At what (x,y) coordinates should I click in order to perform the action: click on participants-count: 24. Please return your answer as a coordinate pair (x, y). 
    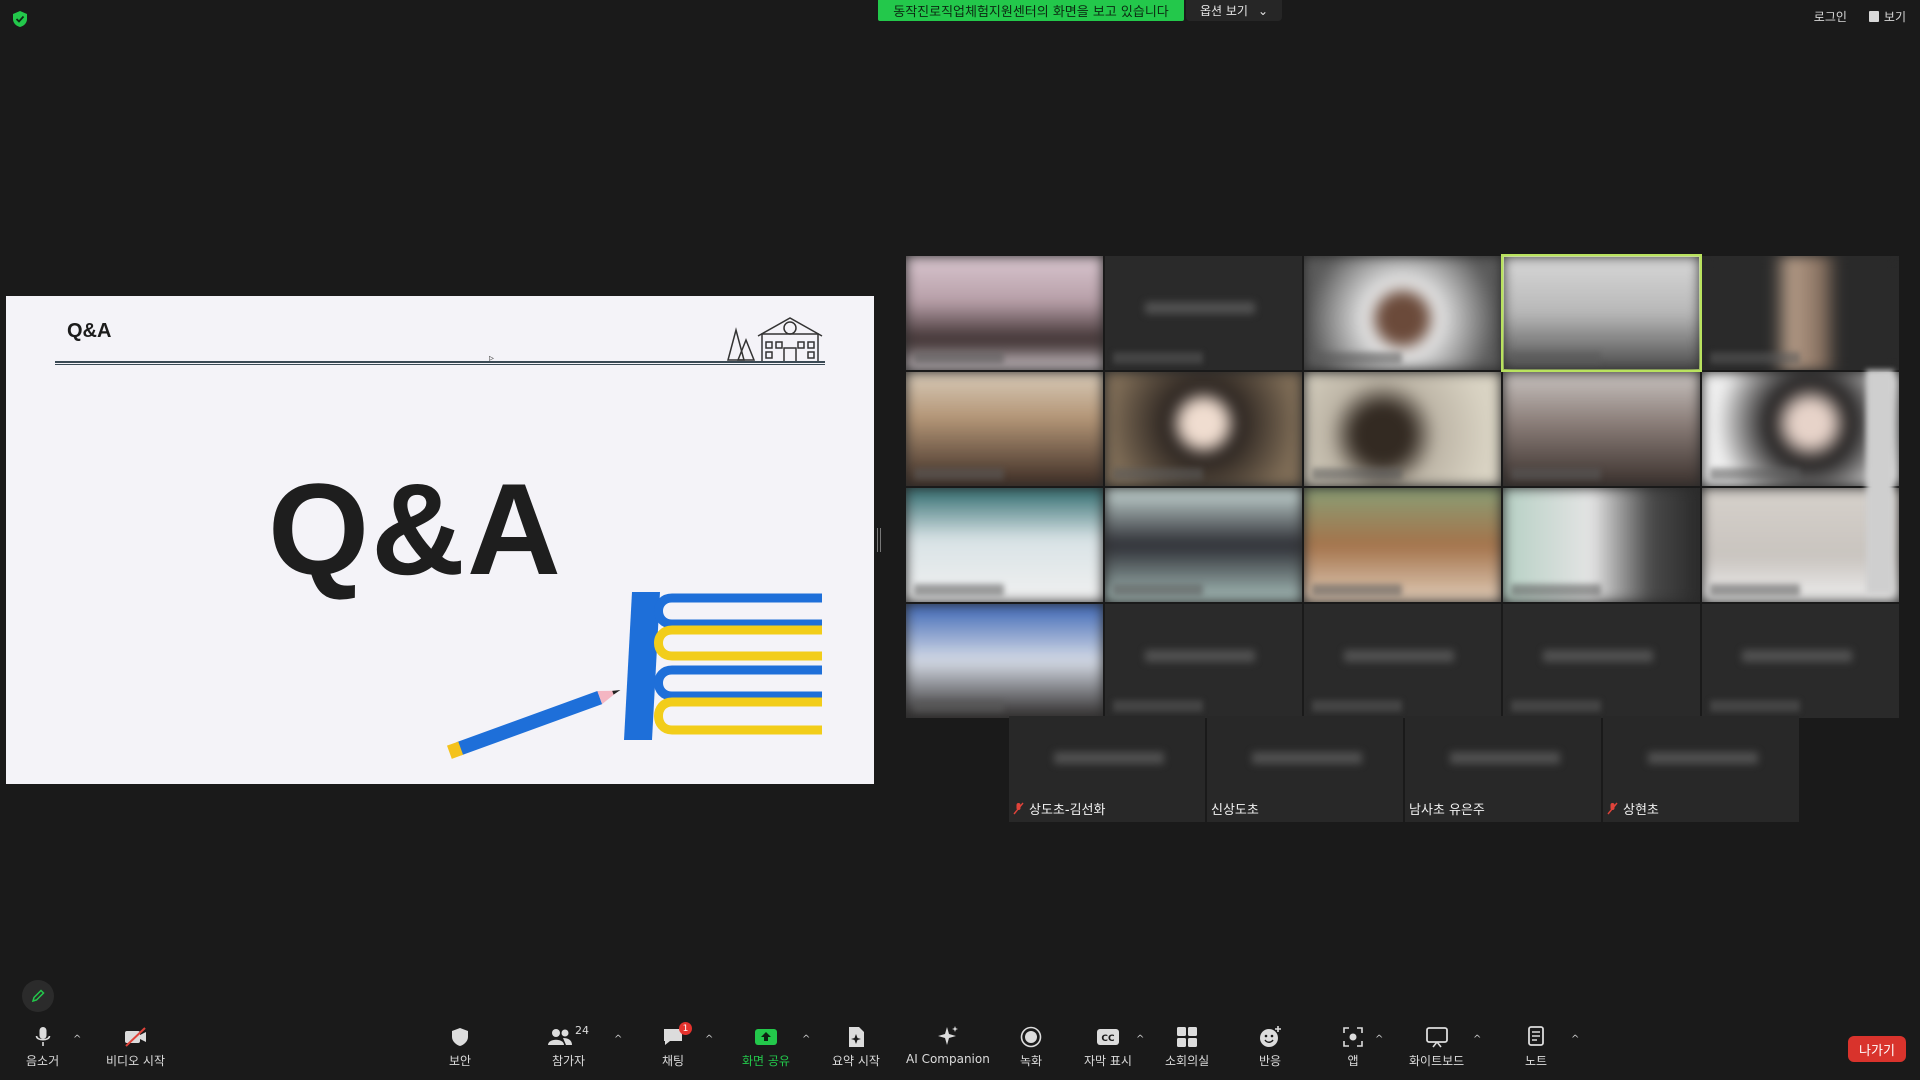
    Looking at the image, I should click on (582, 1030).